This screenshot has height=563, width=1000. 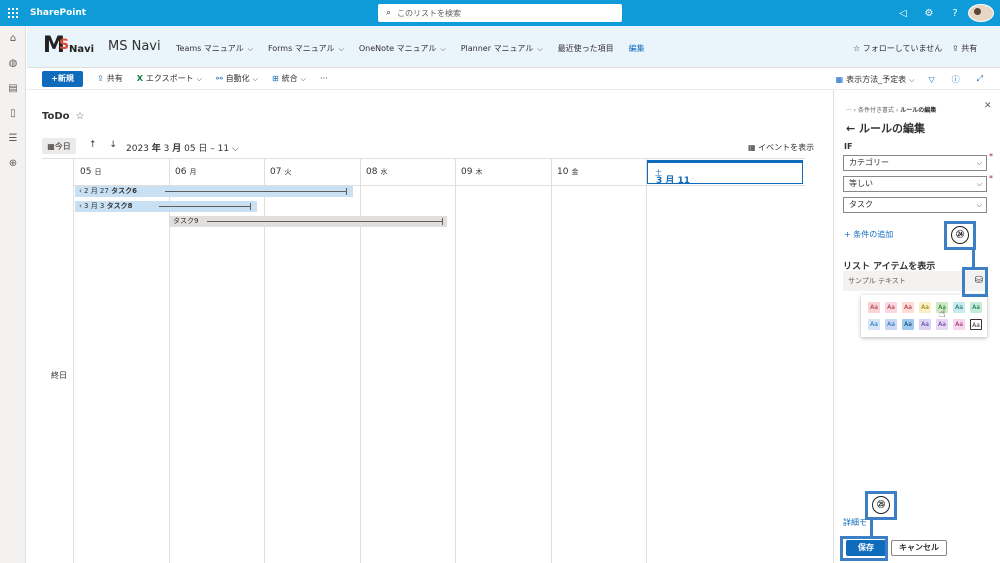 What do you see at coordinates (58, 13) in the screenshot?
I see `app-name: SharePoint` at bounding box center [58, 13].